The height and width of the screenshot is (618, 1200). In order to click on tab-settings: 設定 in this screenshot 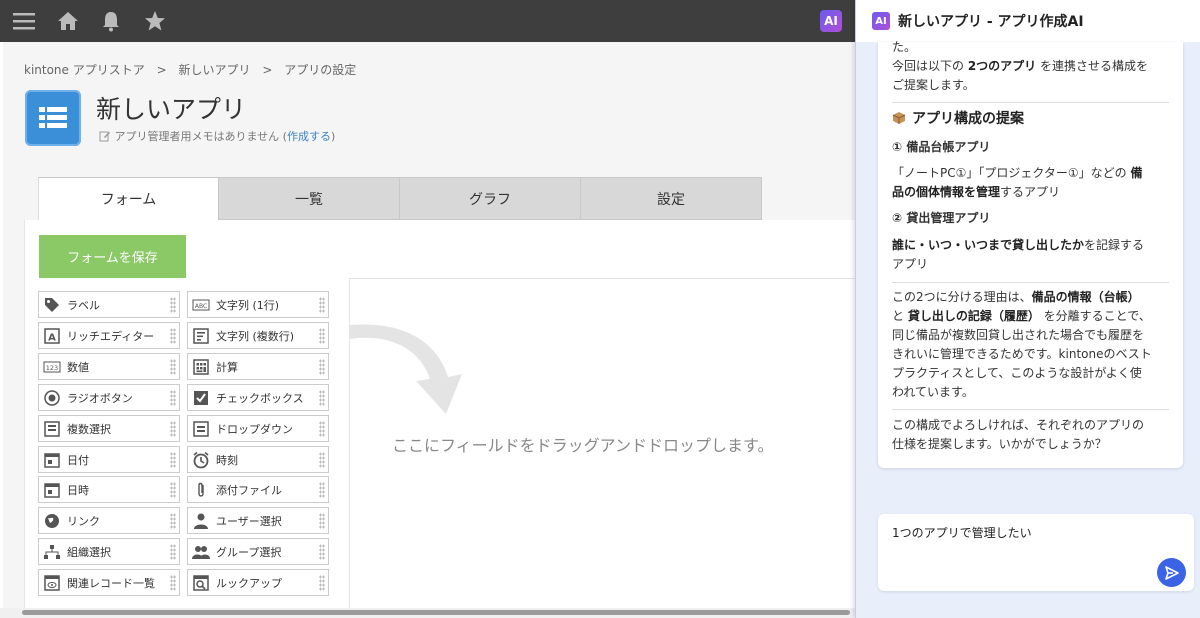, I will do `click(671, 198)`.